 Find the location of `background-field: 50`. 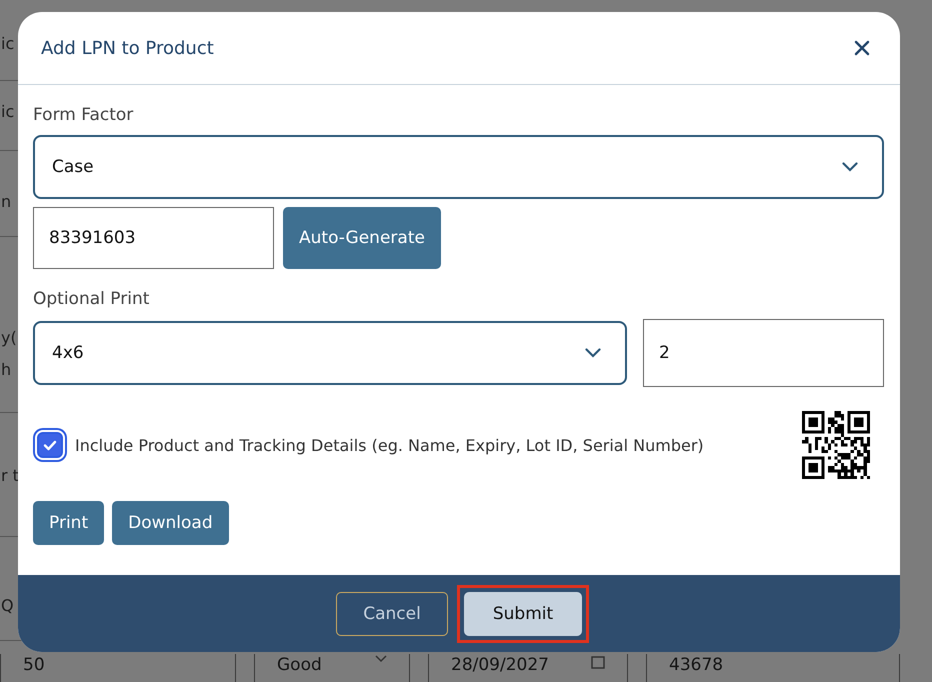

background-field: 50 is located at coordinates (118, 668).